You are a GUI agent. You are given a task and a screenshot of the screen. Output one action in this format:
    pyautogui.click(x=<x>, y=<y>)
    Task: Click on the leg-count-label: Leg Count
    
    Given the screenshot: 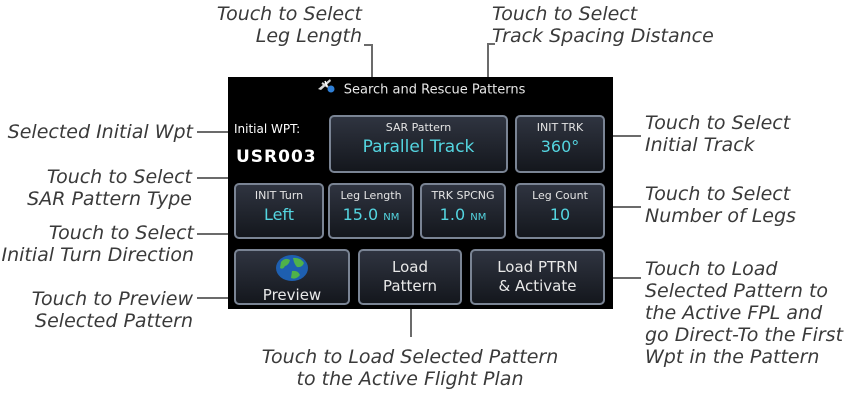 What is the action you would take?
    pyautogui.click(x=560, y=195)
    